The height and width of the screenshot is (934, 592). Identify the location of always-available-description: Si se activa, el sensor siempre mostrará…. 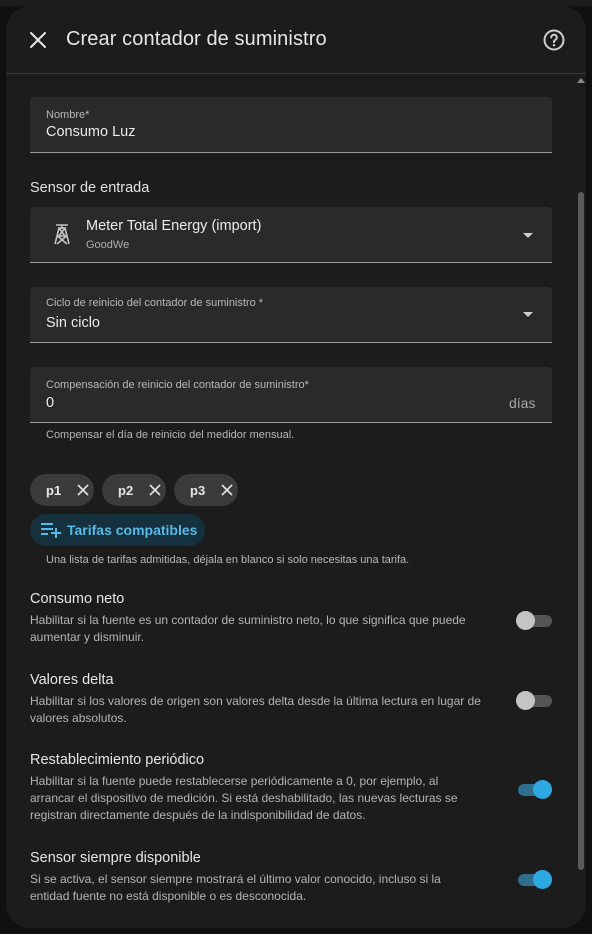
(271, 888).